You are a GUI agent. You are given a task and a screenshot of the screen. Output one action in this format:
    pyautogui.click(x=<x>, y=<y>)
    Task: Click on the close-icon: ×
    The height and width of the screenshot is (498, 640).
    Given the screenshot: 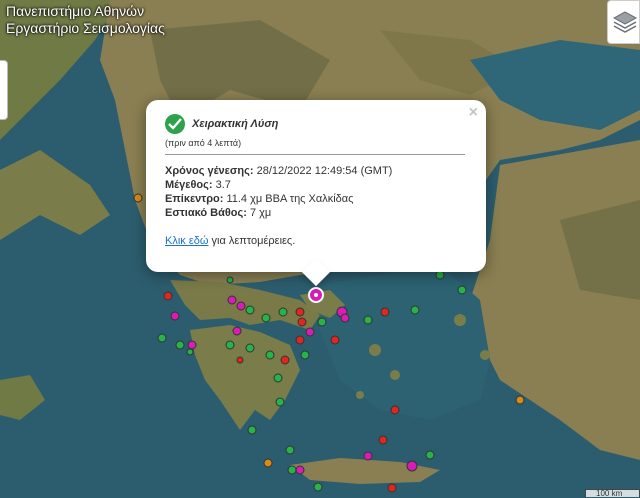 What is the action you would take?
    pyautogui.click(x=473, y=113)
    